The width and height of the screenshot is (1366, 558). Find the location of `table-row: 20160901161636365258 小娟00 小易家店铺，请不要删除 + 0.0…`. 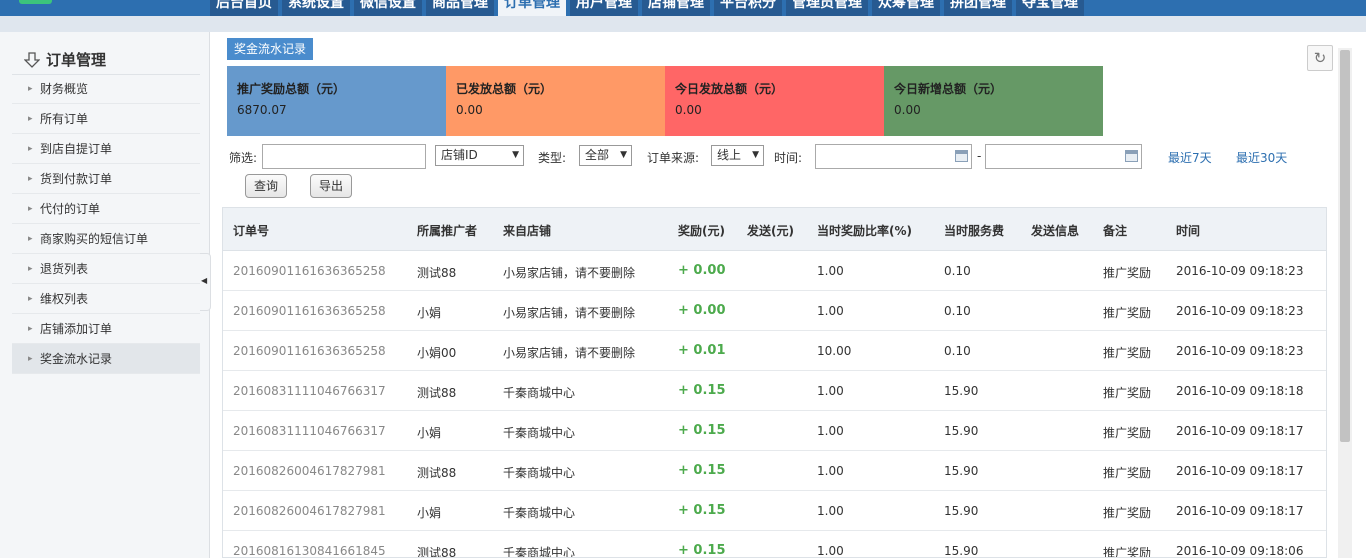

table-row: 20160901161636365258 小娟00 小易家店铺，请不要删除 + 0.0… is located at coordinates (774, 351).